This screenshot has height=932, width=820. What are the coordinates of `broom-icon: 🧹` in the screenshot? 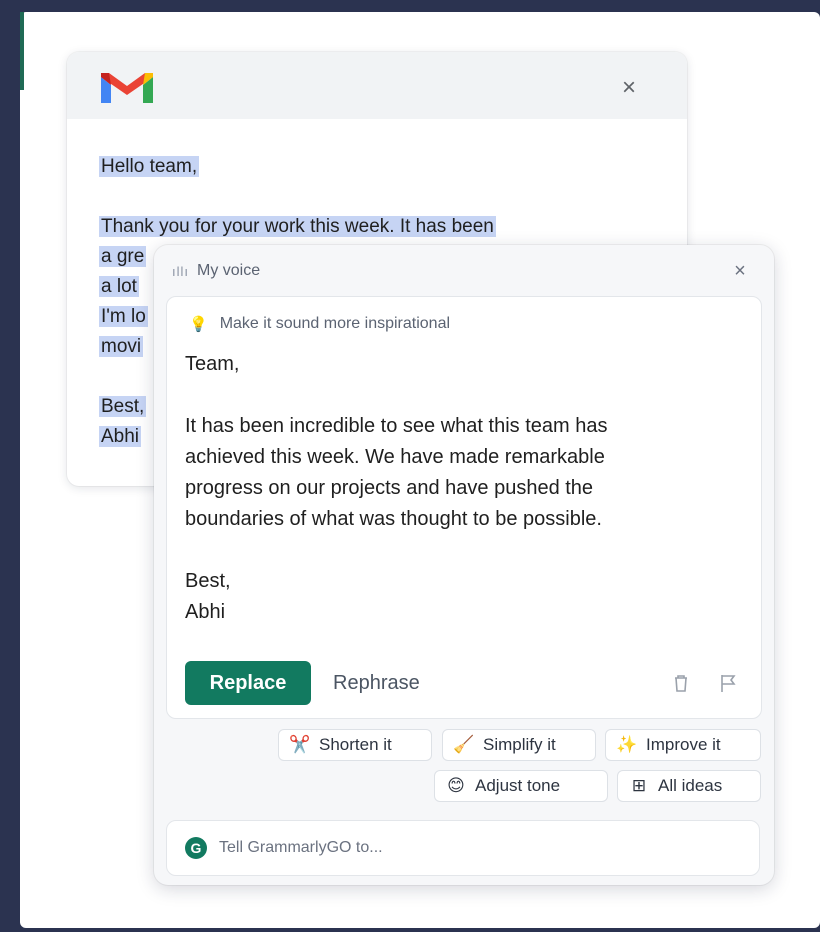 It's located at (464, 744).